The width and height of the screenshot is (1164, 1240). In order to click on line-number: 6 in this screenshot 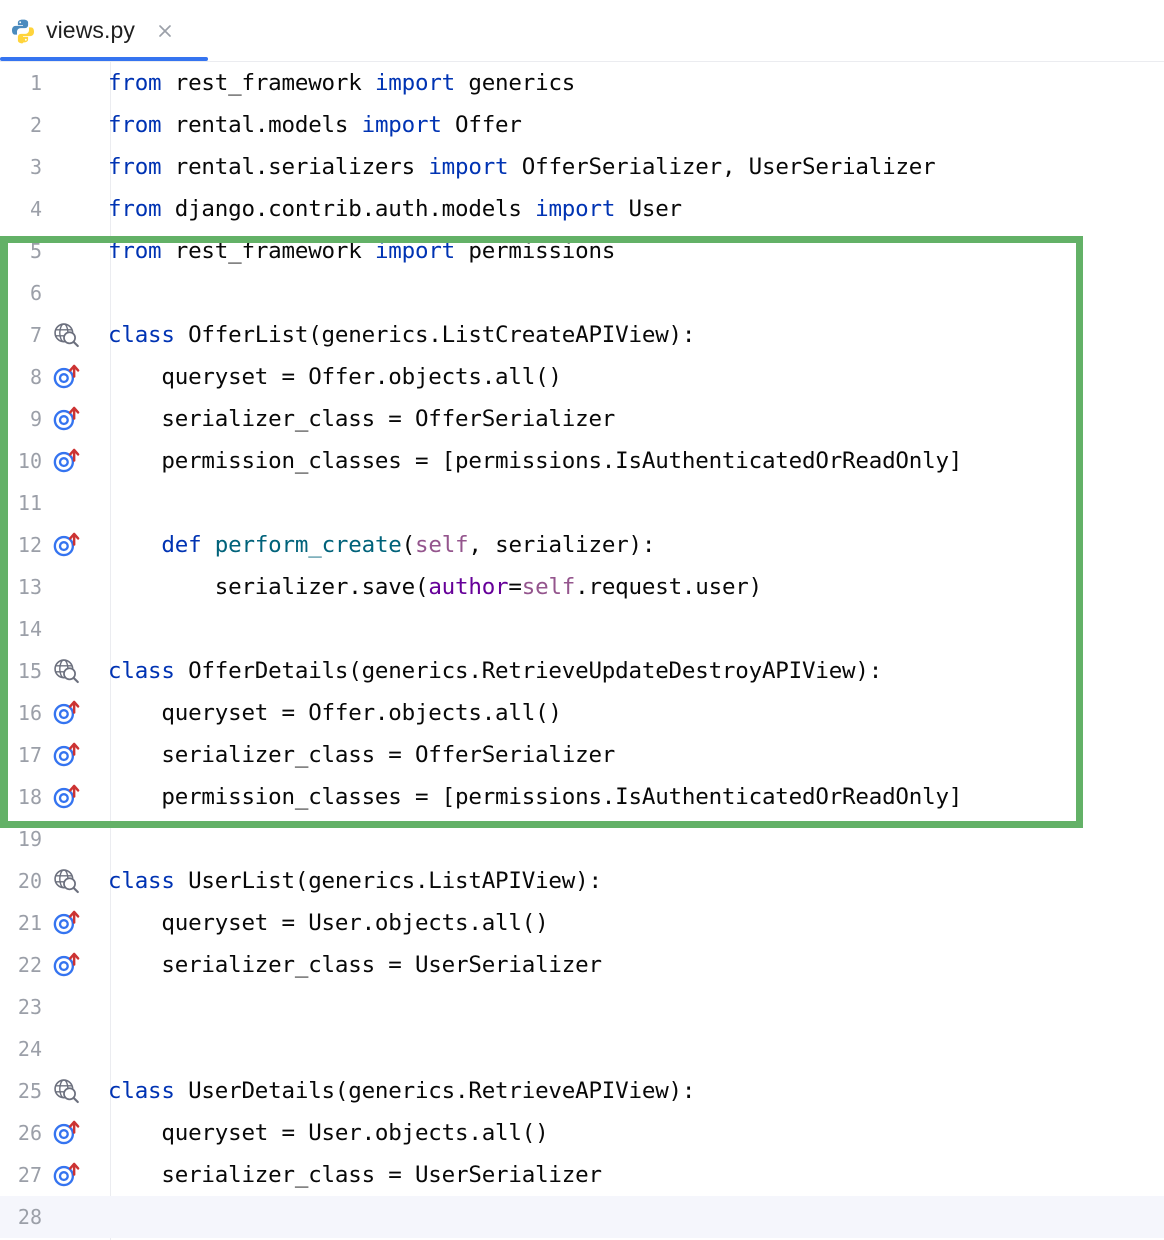, I will do `click(35, 293)`.